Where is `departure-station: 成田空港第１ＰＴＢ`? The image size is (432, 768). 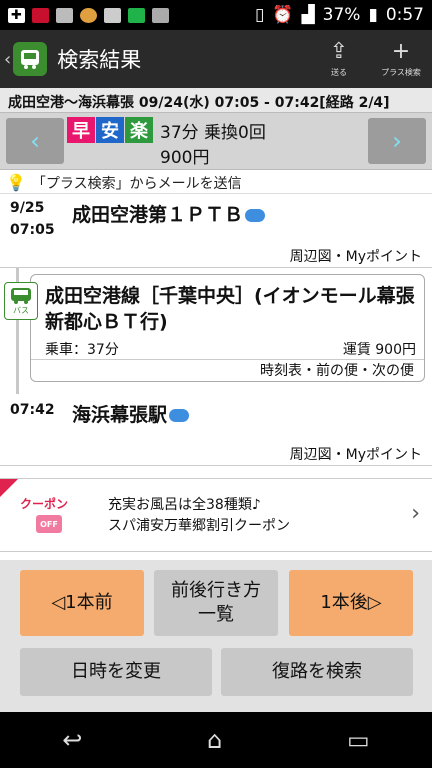
departure-station: 成田空港第１ＰＴＢ is located at coordinates (169, 213).